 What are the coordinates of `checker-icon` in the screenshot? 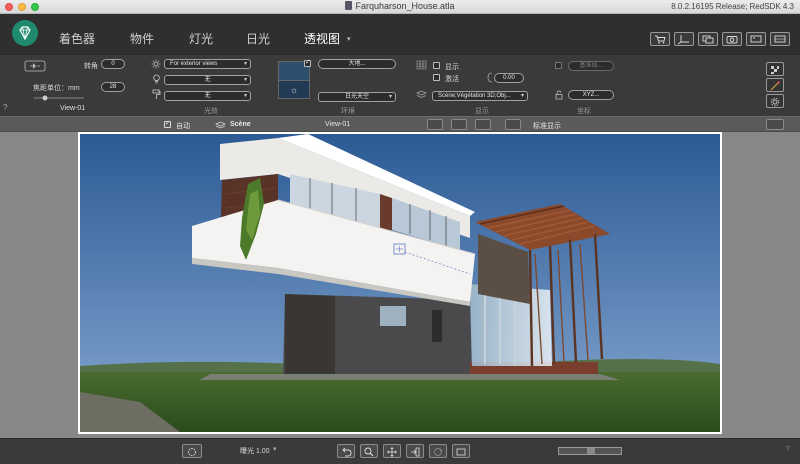 It's located at (775, 70).